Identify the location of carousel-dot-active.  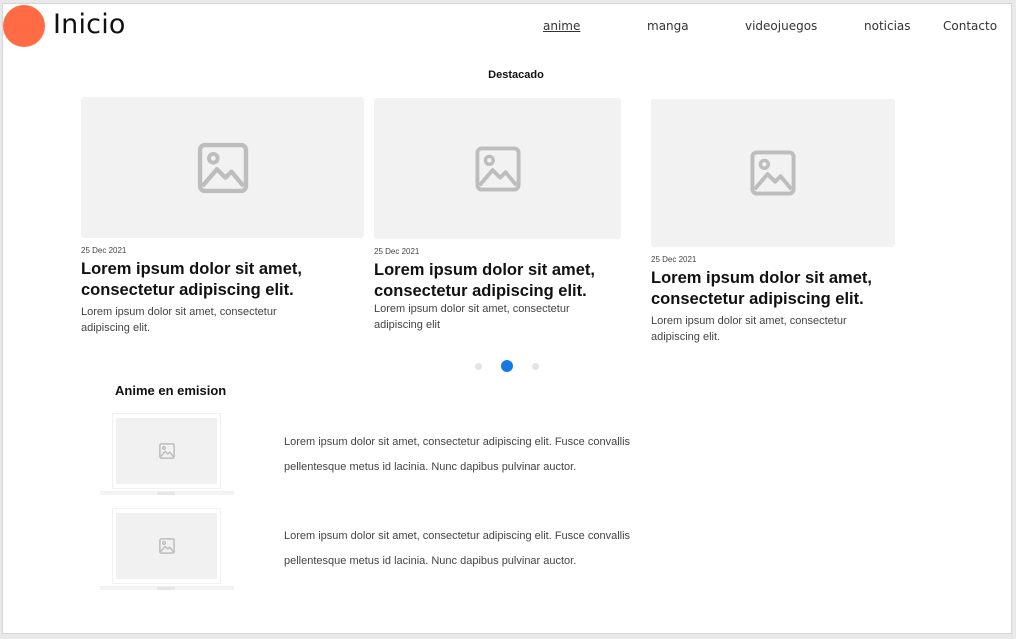
(507, 366).